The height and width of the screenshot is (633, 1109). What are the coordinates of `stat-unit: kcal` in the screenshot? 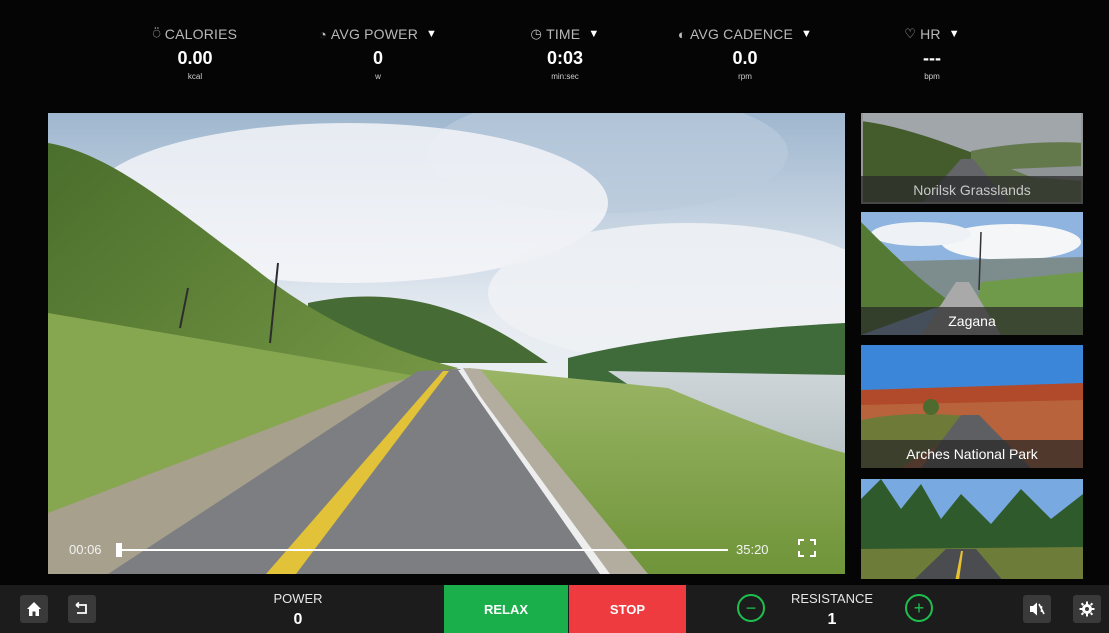 It's located at (195, 76).